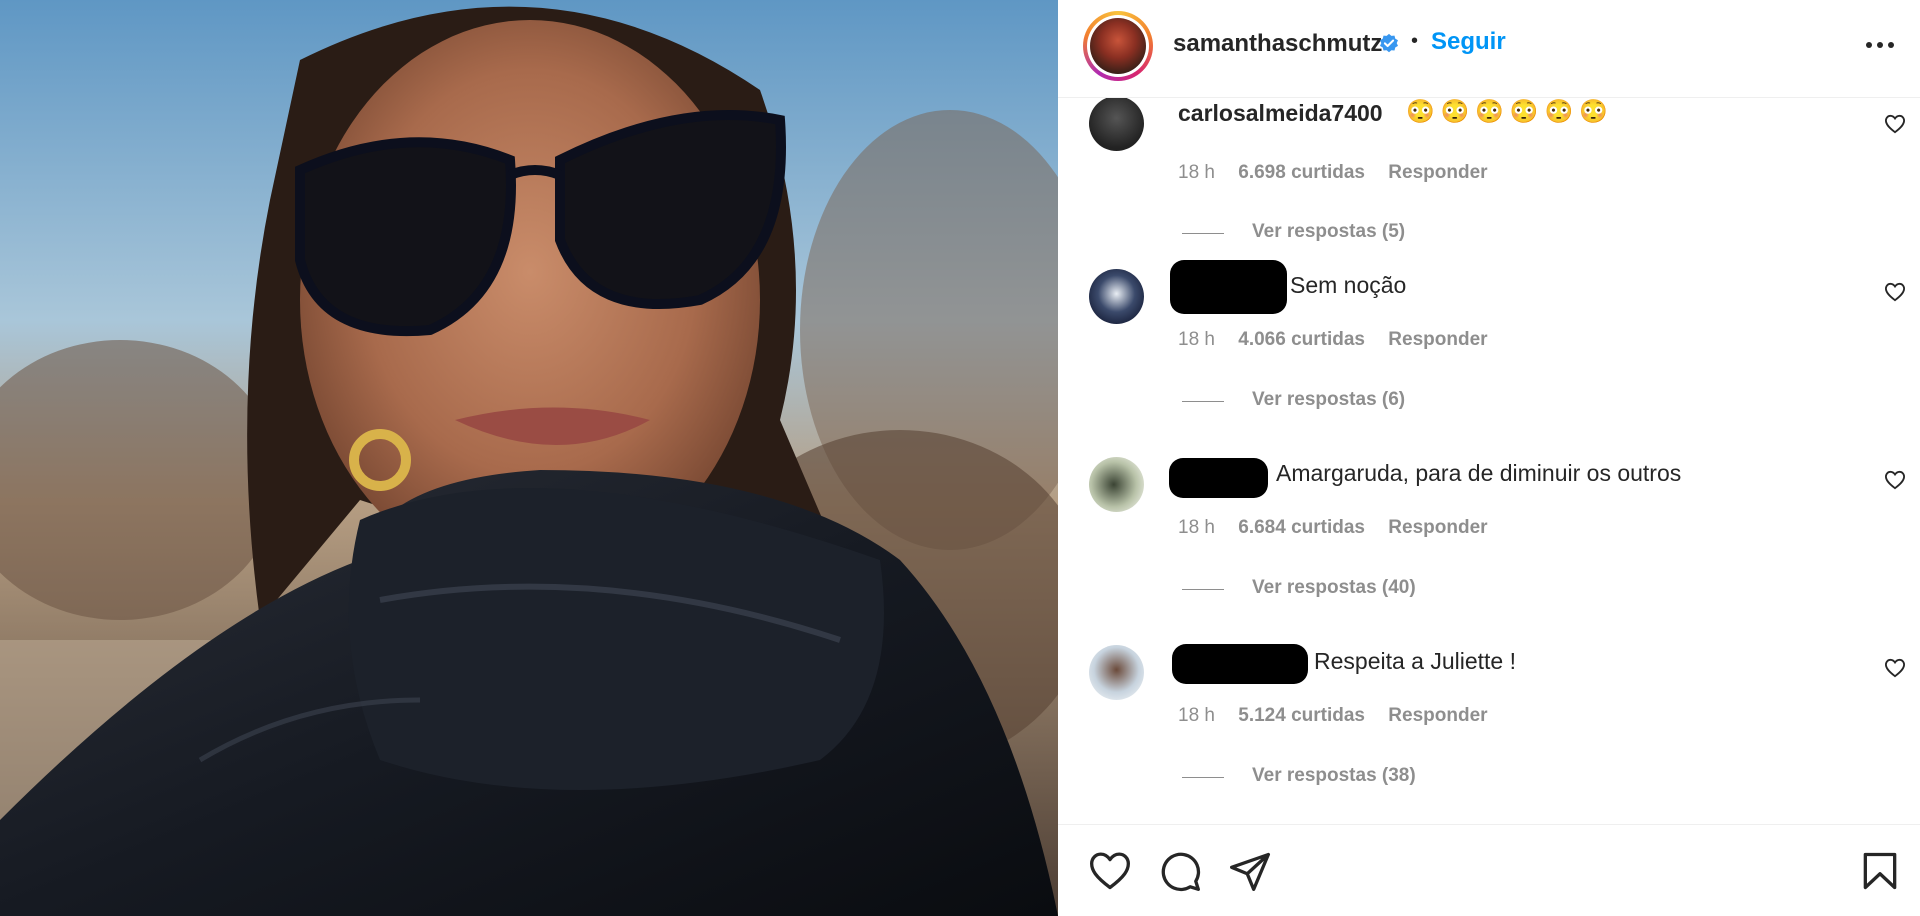 The image size is (1920, 916). What do you see at coordinates (1180, 871) in the screenshot?
I see `comment-icon` at bounding box center [1180, 871].